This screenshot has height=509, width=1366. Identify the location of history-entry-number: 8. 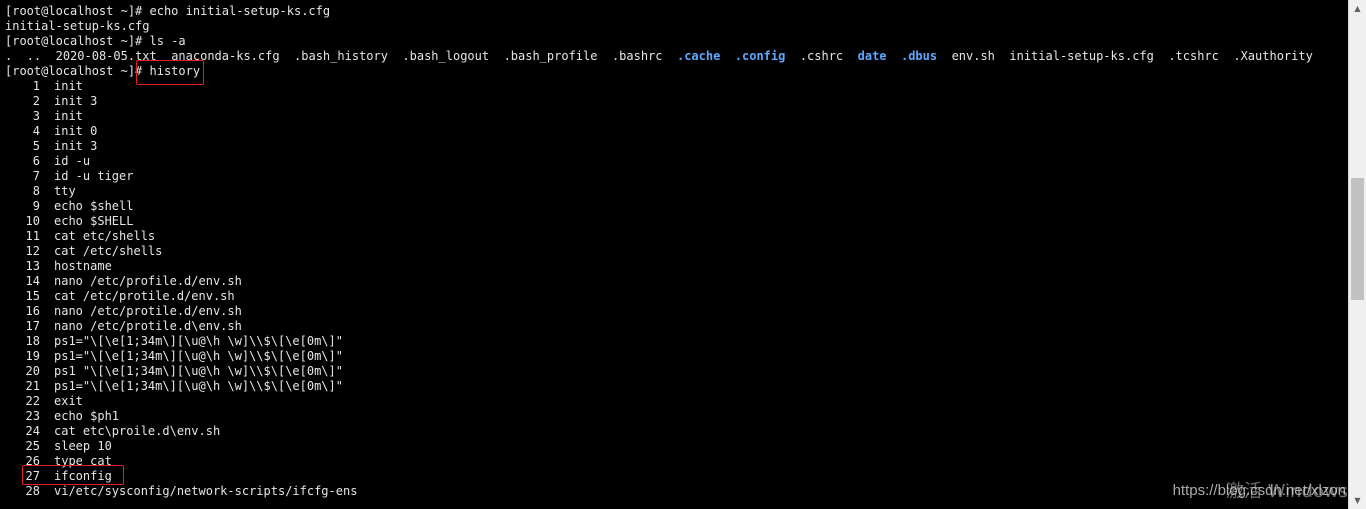
(36, 191).